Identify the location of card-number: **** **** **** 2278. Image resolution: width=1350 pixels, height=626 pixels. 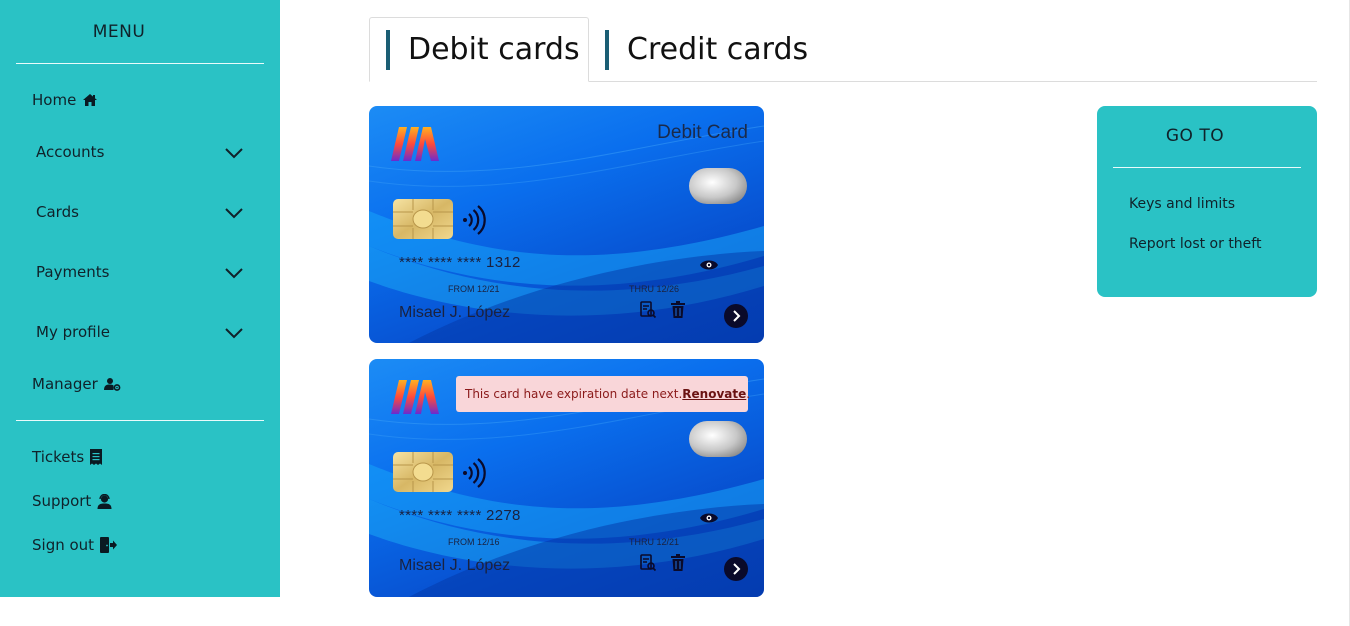
(460, 515).